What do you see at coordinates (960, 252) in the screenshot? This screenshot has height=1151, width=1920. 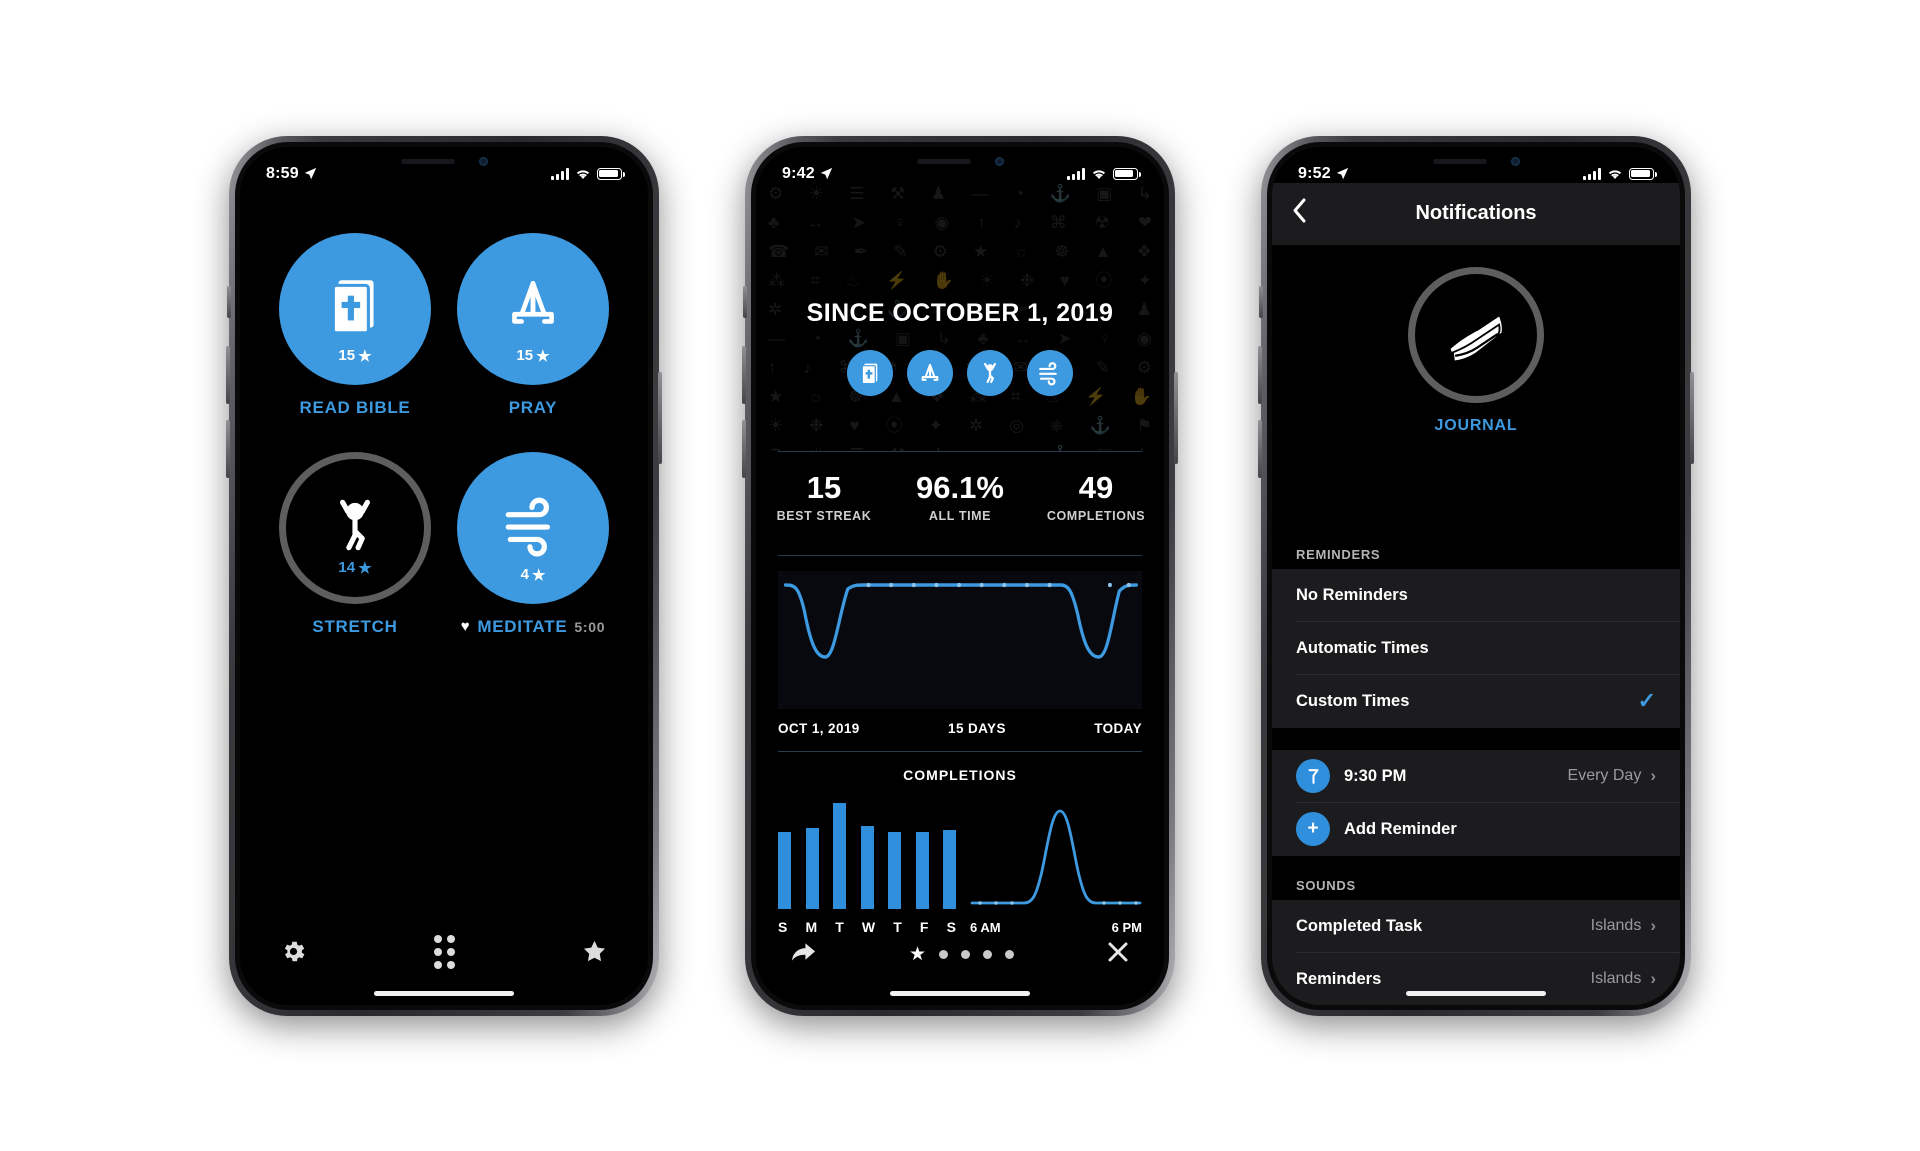 I see `pattern-row: ☎ ✉ ✒ ✎ ⚙ ★ ☼ ☸ ▲ ❖` at bounding box center [960, 252].